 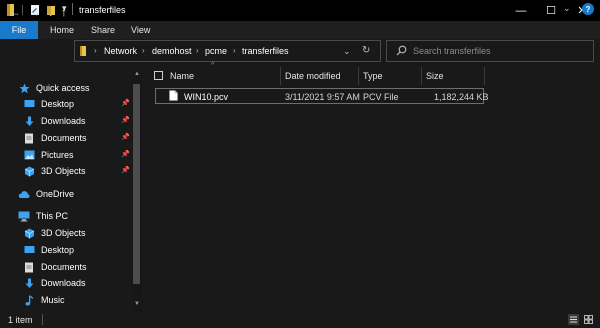 What do you see at coordinates (300, 30) in the screenshot?
I see `ribbon-tabs: File Home Share View` at bounding box center [300, 30].